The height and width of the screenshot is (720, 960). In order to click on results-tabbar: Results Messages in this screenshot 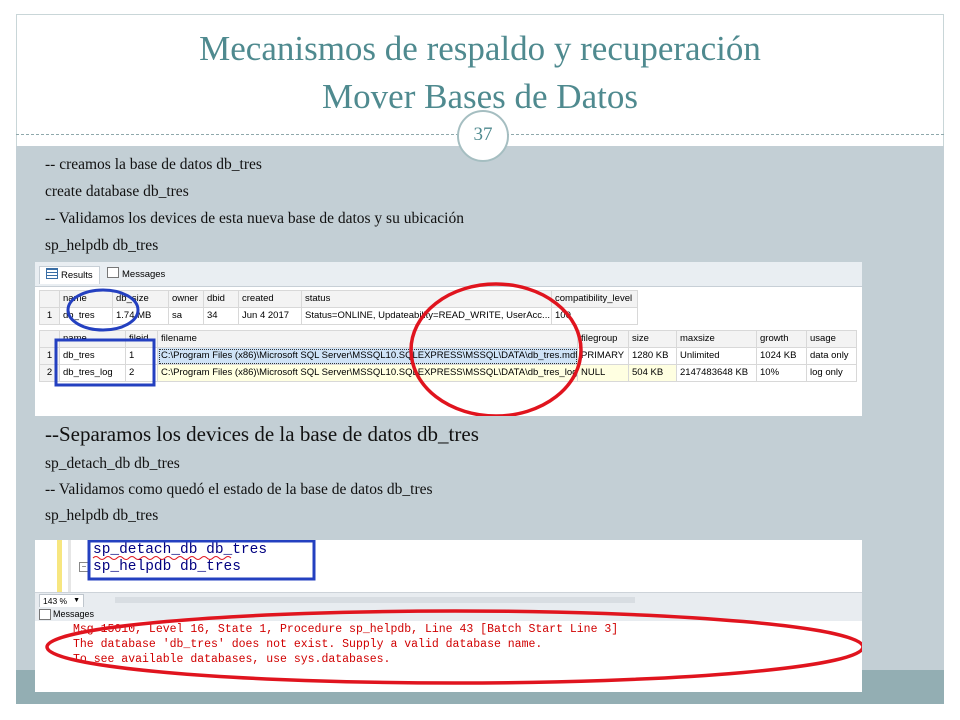, I will do `click(448, 274)`.